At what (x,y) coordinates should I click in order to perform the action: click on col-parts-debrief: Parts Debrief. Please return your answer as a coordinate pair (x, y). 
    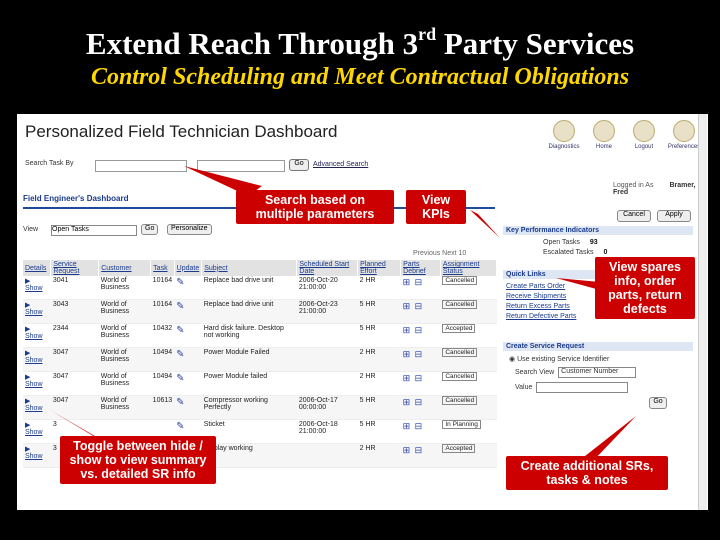
    Looking at the image, I should click on (420, 268).